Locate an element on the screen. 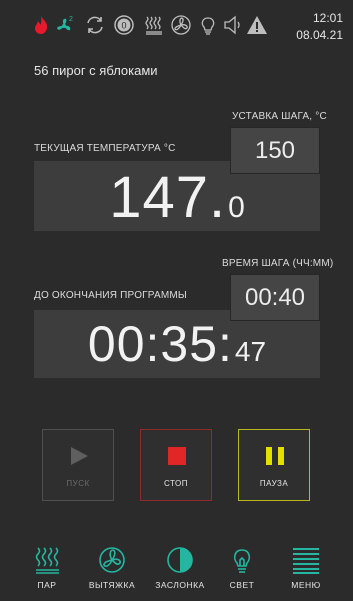  nav-label-steam: ПАР is located at coordinates (47, 585).